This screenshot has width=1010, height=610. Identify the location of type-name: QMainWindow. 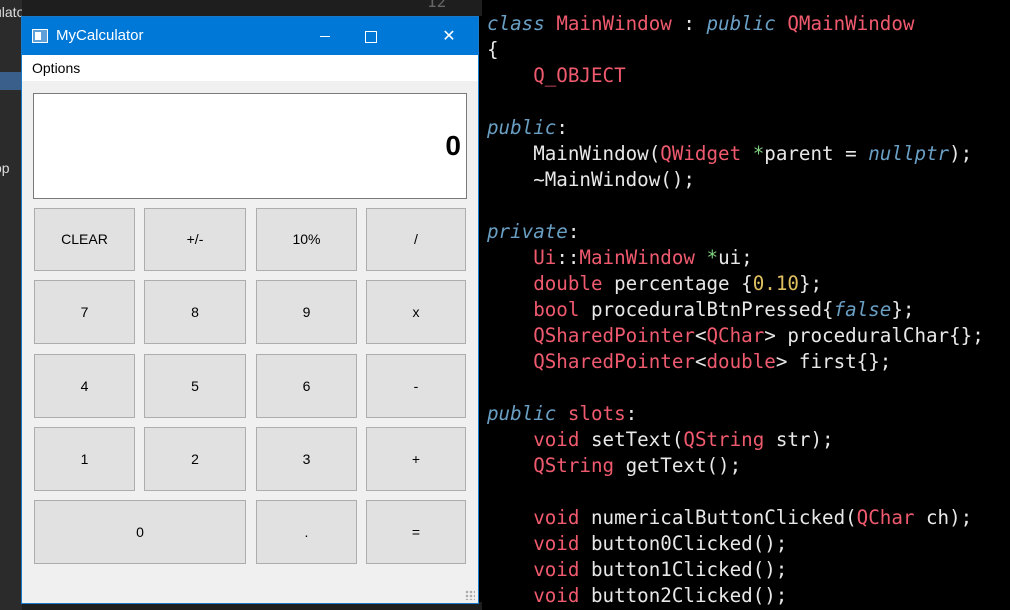
(845, 23).